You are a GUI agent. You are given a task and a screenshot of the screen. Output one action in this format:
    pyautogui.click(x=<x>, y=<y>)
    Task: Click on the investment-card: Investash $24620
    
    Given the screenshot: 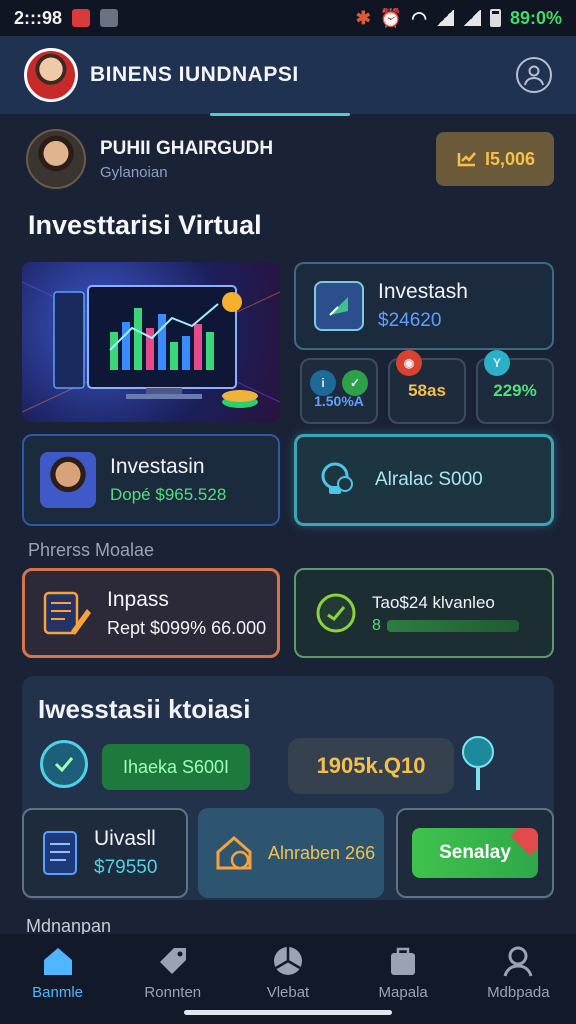 What is the action you would take?
    pyautogui.click(x=424, y=306)
    